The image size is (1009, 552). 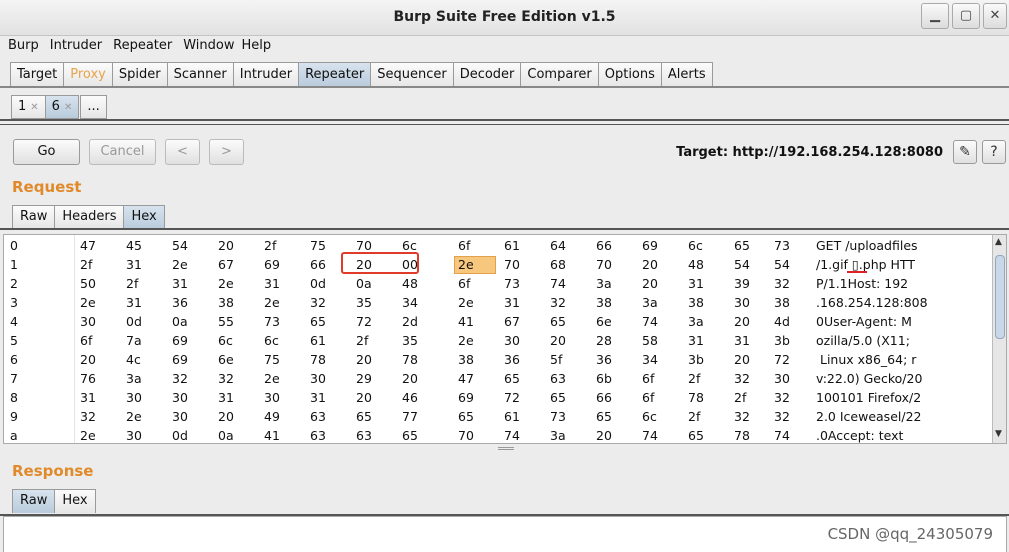 I want to click on hex-byte: 29, so click(x=364, y=378).